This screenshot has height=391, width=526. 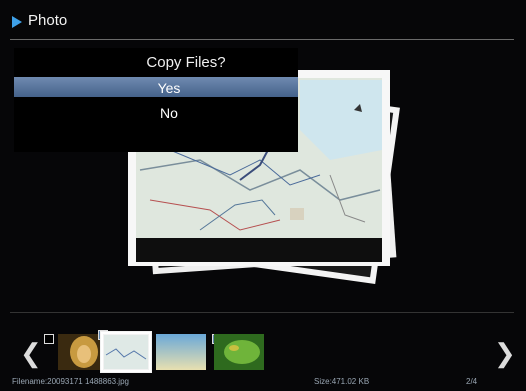 What do you see at coordinates (342, 381) in the screenshot?
I see `status-size: Size:471.02 KB` at bounding box center [342, 381].